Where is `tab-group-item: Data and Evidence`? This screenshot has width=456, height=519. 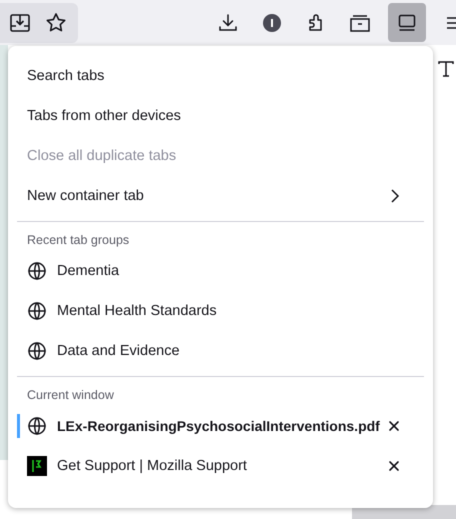 tab-group-item: Data and Evidence is located at coordinates (220, 351).